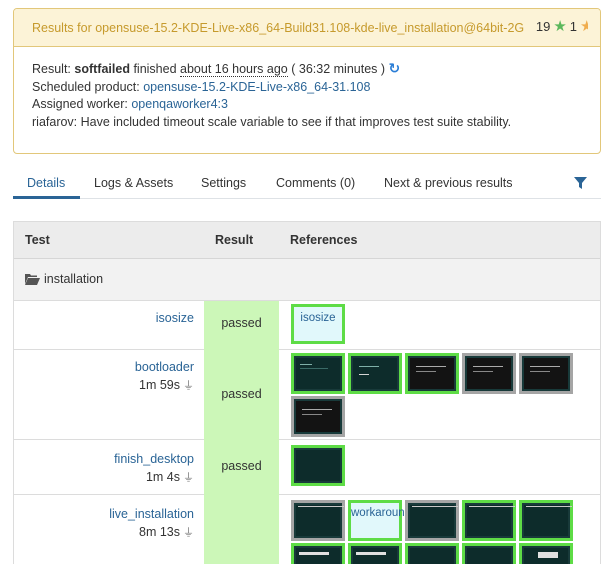 Image resolution: width=611 pixels, height=564 pixels. What do you see at coordinates (80, 104) in the screenshot?
I see `worker-label: Assigned worker:` at bounding box center [80, 104].